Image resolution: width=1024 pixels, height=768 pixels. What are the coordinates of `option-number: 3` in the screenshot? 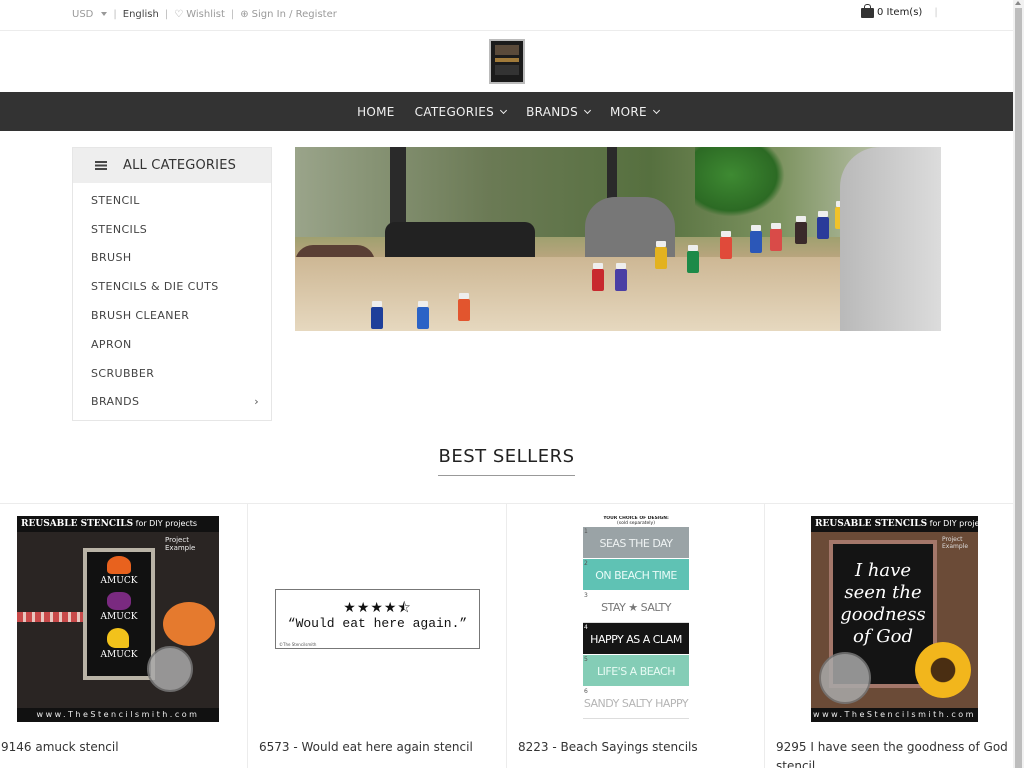 It's located at (586, 595).